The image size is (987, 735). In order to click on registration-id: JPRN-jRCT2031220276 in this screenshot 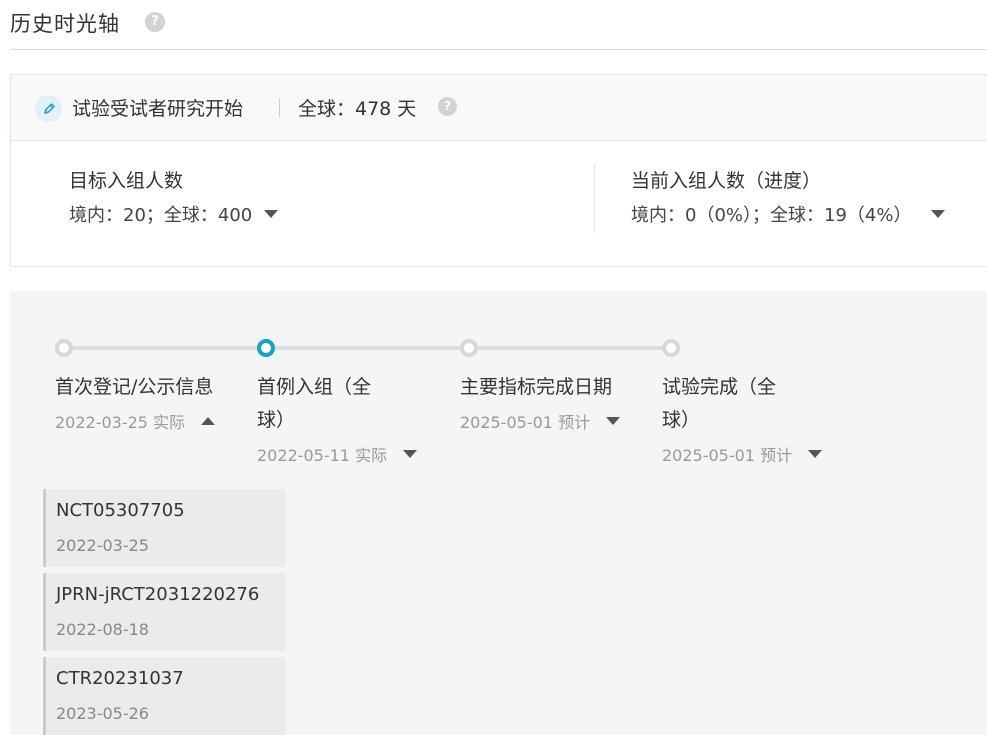, I will do `click(158, 594)`.